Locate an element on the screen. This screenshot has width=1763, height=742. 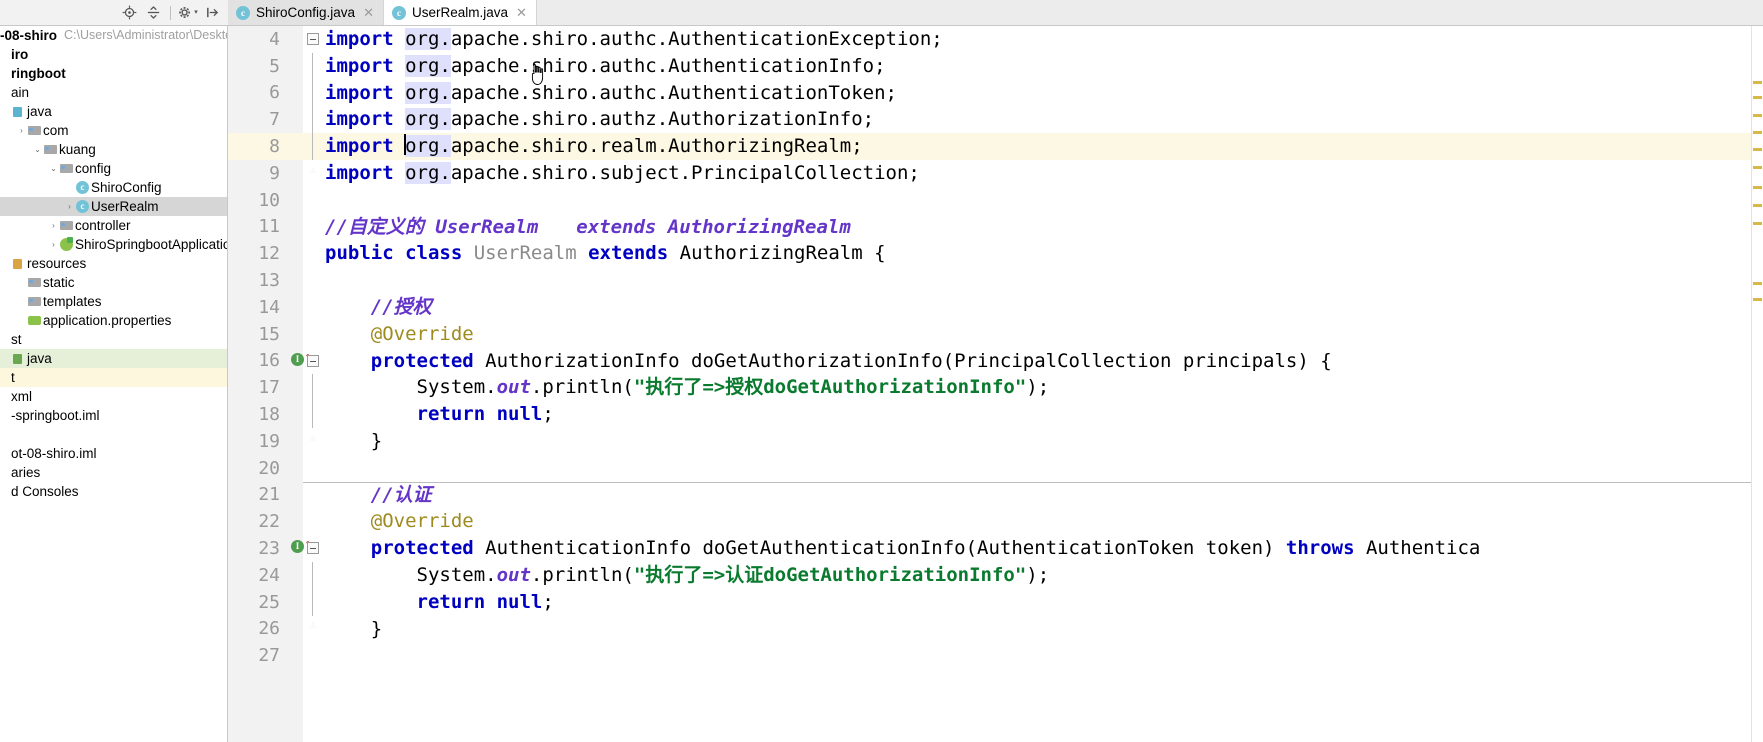
tree-item-blank is located at coordinates (113, 434).